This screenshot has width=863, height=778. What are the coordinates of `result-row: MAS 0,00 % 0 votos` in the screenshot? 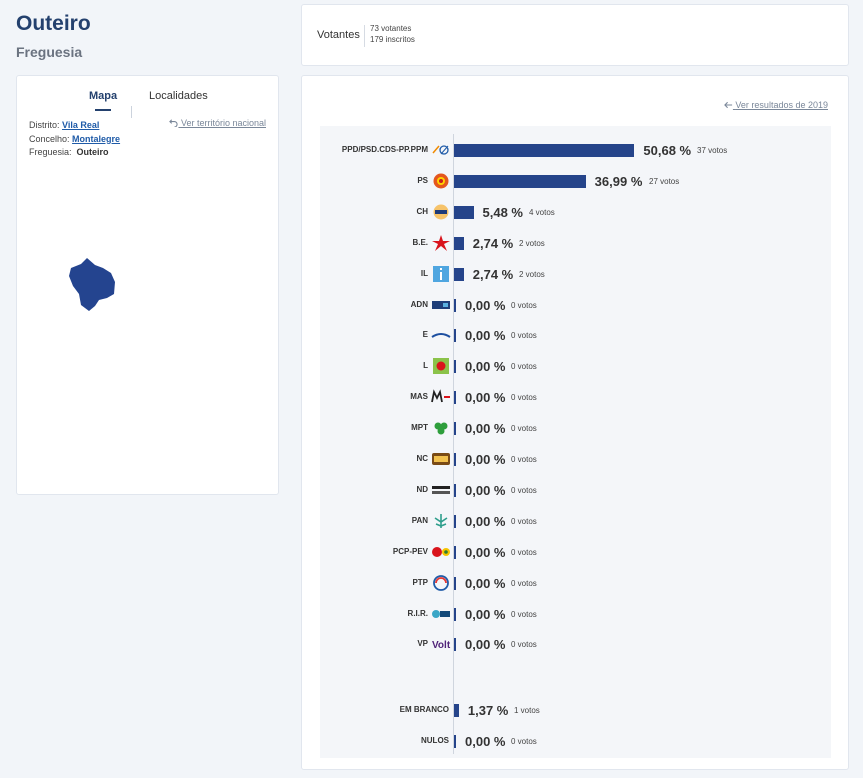 It's located at (575, 397).